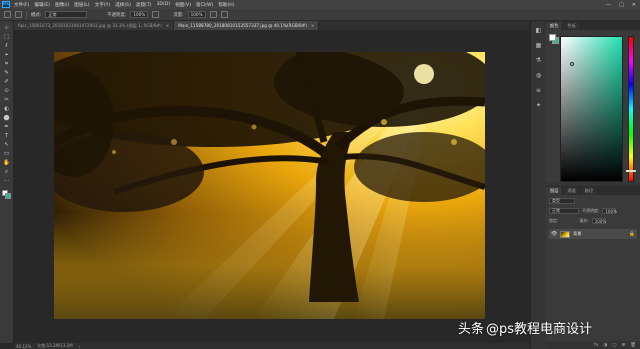 The height and width of the screenshot is (349, 640). What do you see at coordinates (81, 5) in the screenshot?
I see `menu-layer: 图层(L)` at bounding box center [81, 5].